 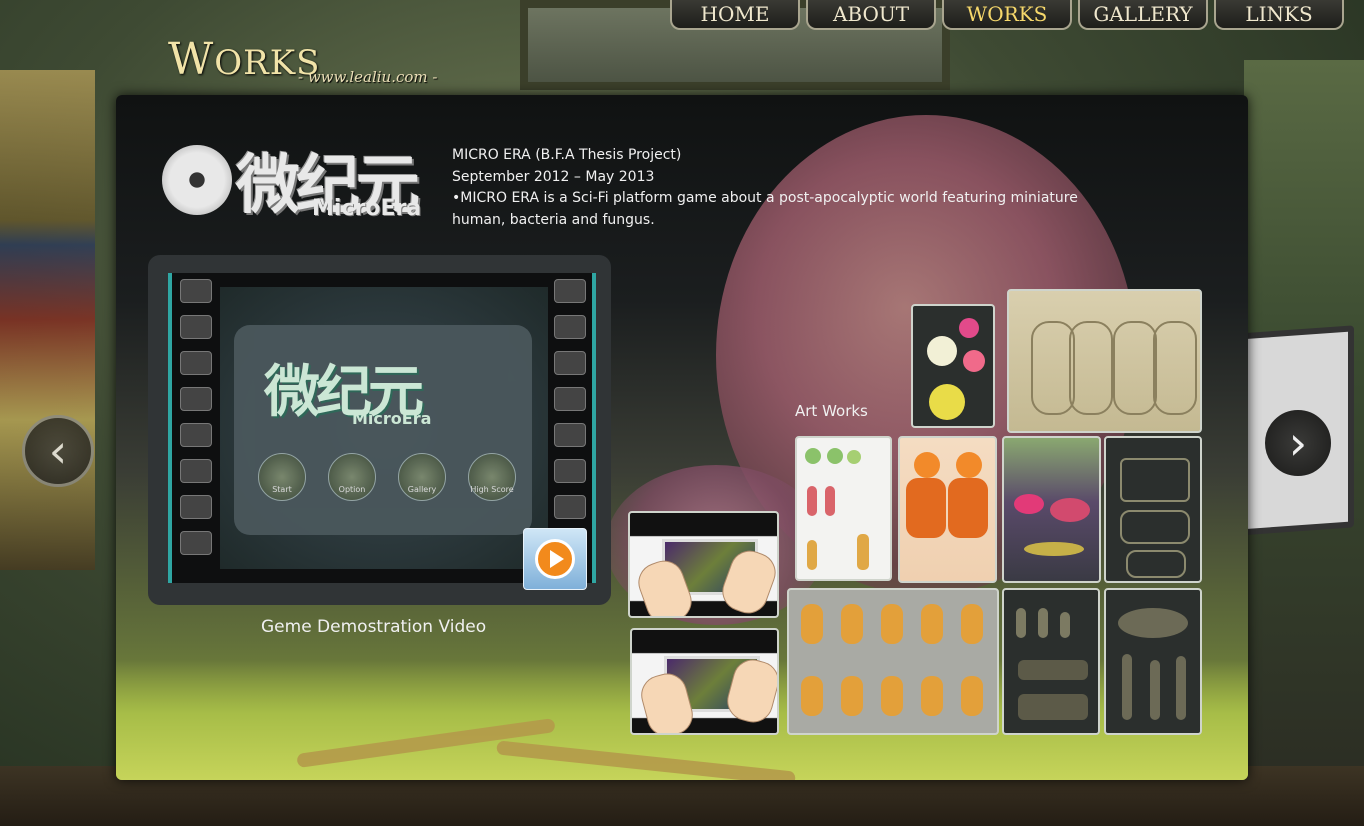 What do you see at coordinates (299, 180) in the screenshot?
I see `project-logo: 微纪元 MicroEra` at bounding box center [299, 180].